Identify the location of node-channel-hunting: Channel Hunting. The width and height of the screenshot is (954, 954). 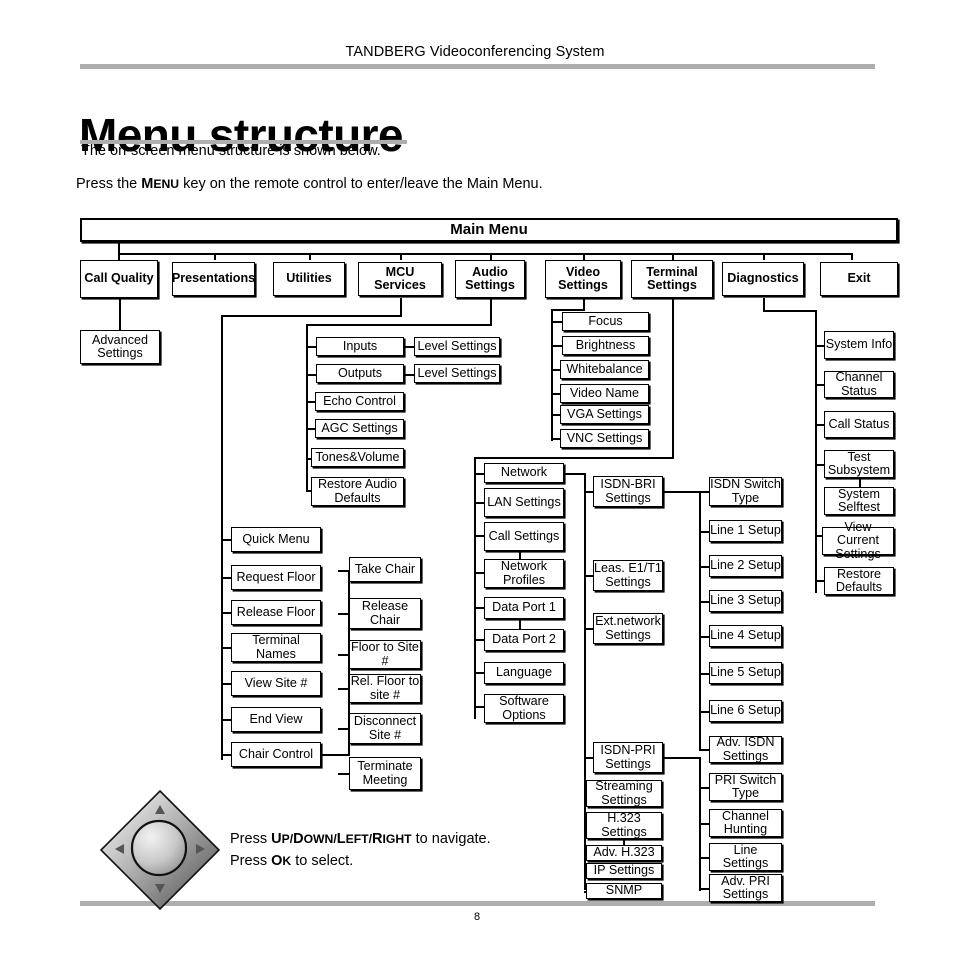
(745, 823).